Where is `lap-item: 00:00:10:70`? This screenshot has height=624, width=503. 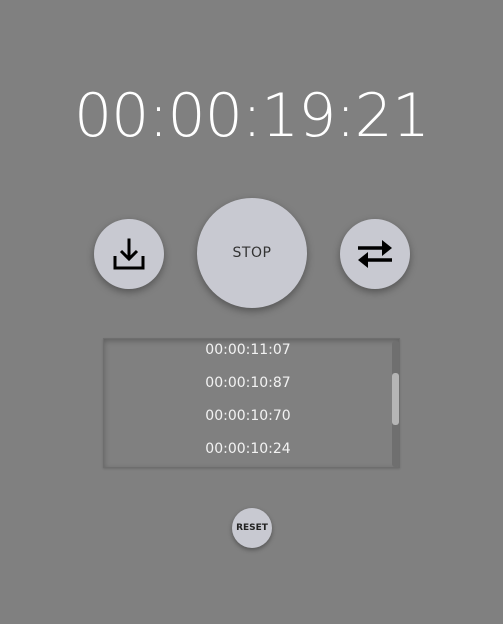
lap-item: 00:00:10:70 is located at coordinates (248, 416).